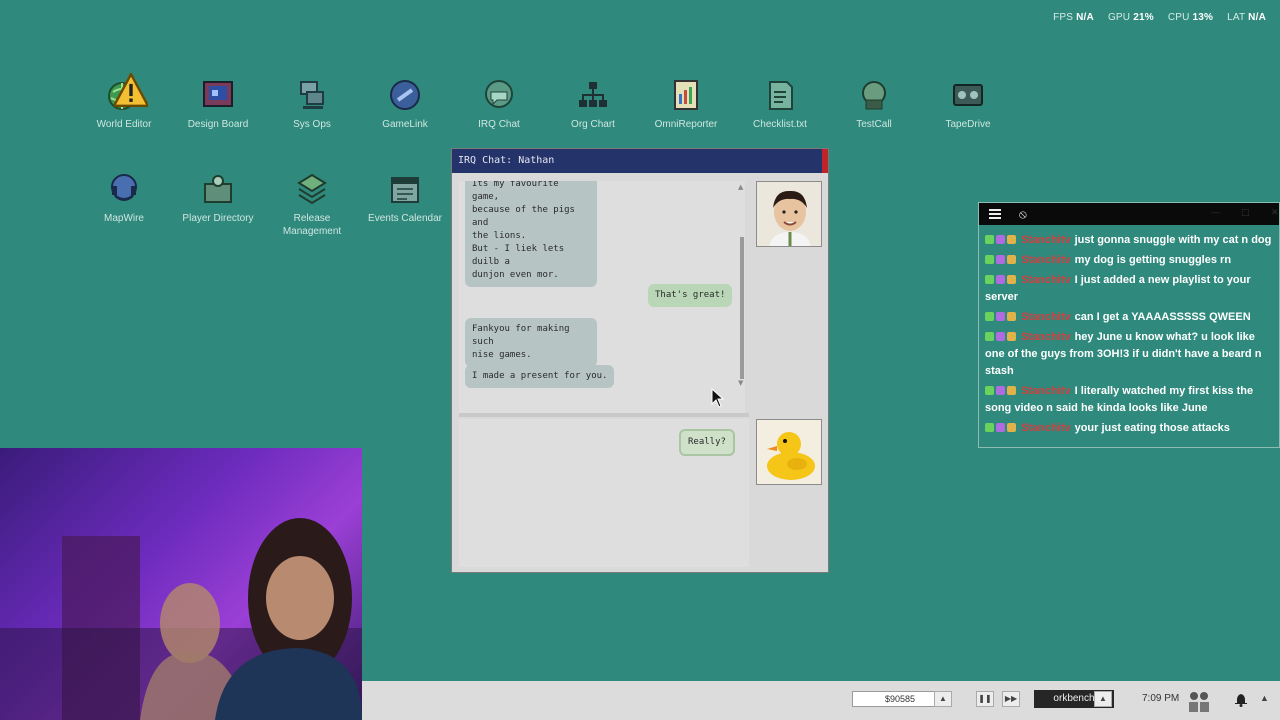 Image resolution: width=1280 pixels, height=720 pixels. Describe the element at coordinates (593, 104) in the screenshot. I see `desktop-icon-org-chart: Org Chart` at that location.